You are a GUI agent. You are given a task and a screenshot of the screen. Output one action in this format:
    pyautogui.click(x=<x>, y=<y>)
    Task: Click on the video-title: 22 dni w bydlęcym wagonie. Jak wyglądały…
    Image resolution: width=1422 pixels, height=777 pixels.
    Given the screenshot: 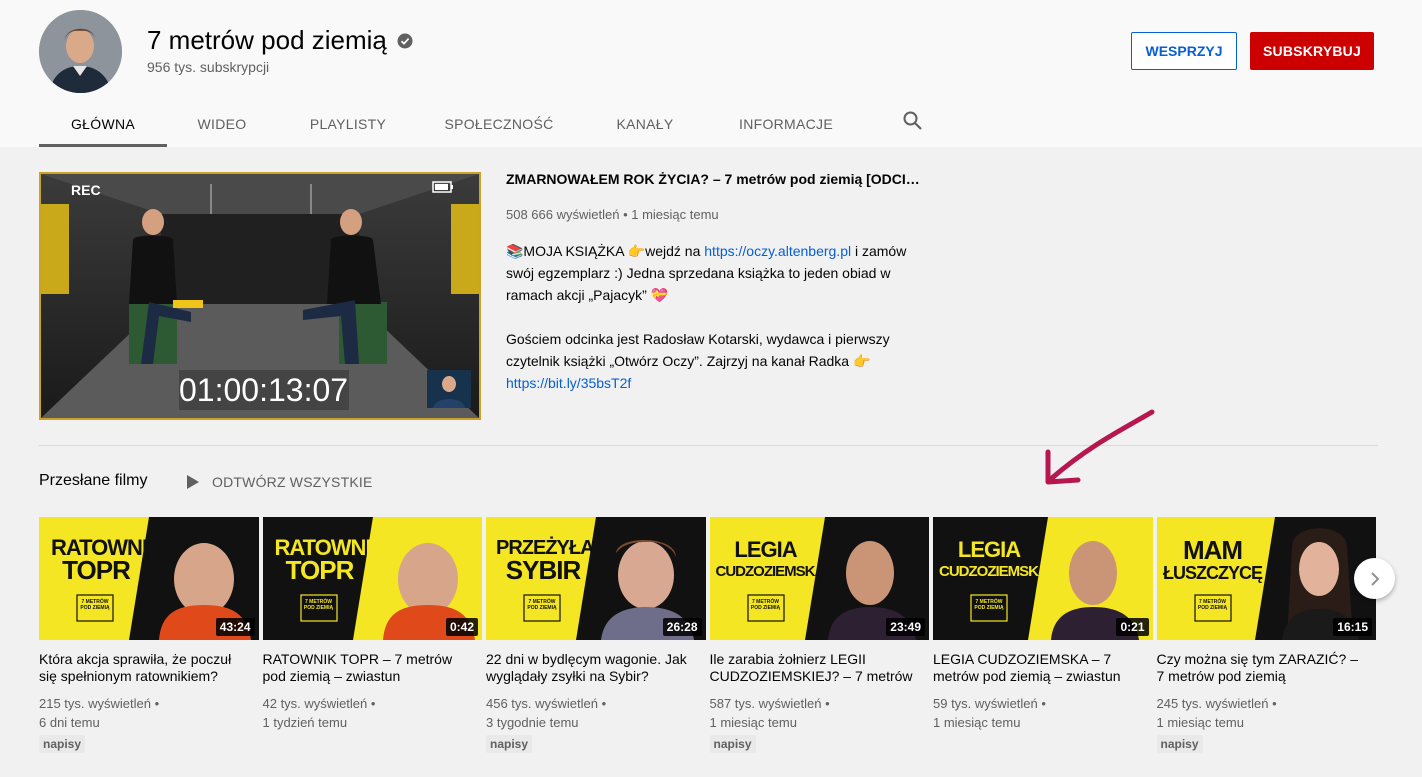 What is the action you would take?
    pyautogui.click(x=596, y=668)
    